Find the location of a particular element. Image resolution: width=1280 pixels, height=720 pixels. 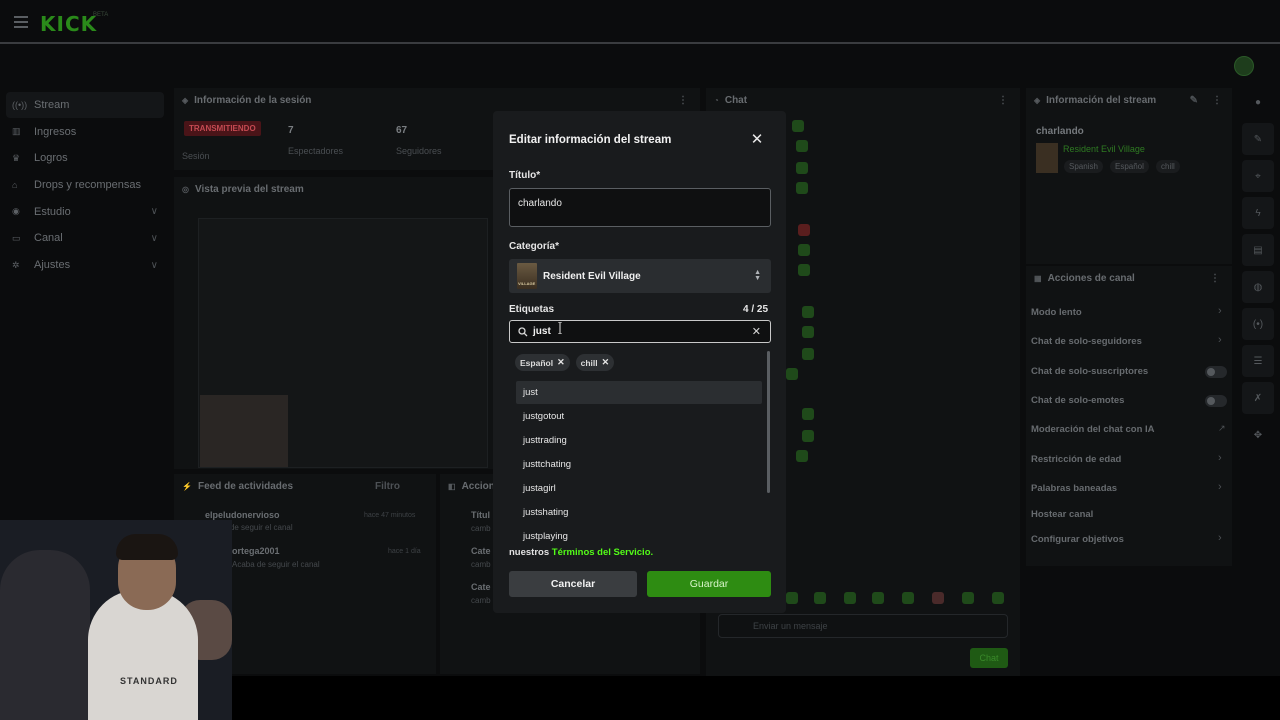

action-subs-only: Chat de solo-suscriptores is located at coordinates (1089, 371).